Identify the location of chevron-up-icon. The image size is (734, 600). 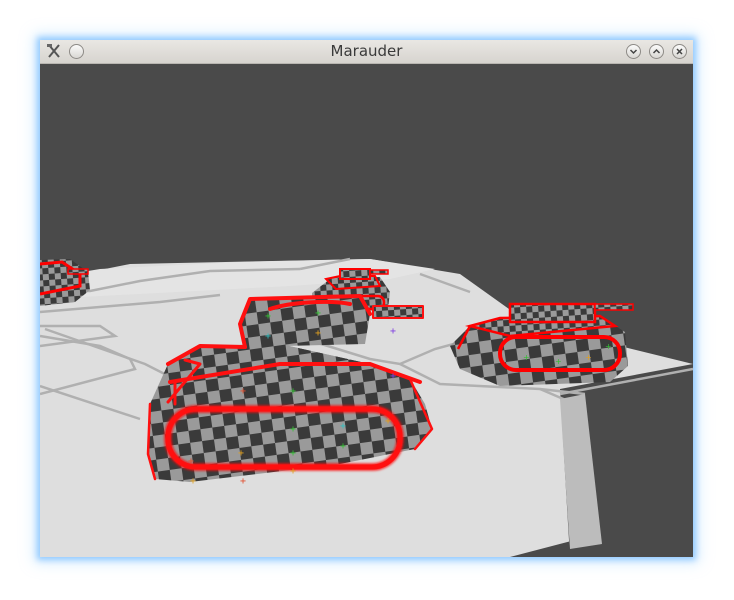
(656, 51).